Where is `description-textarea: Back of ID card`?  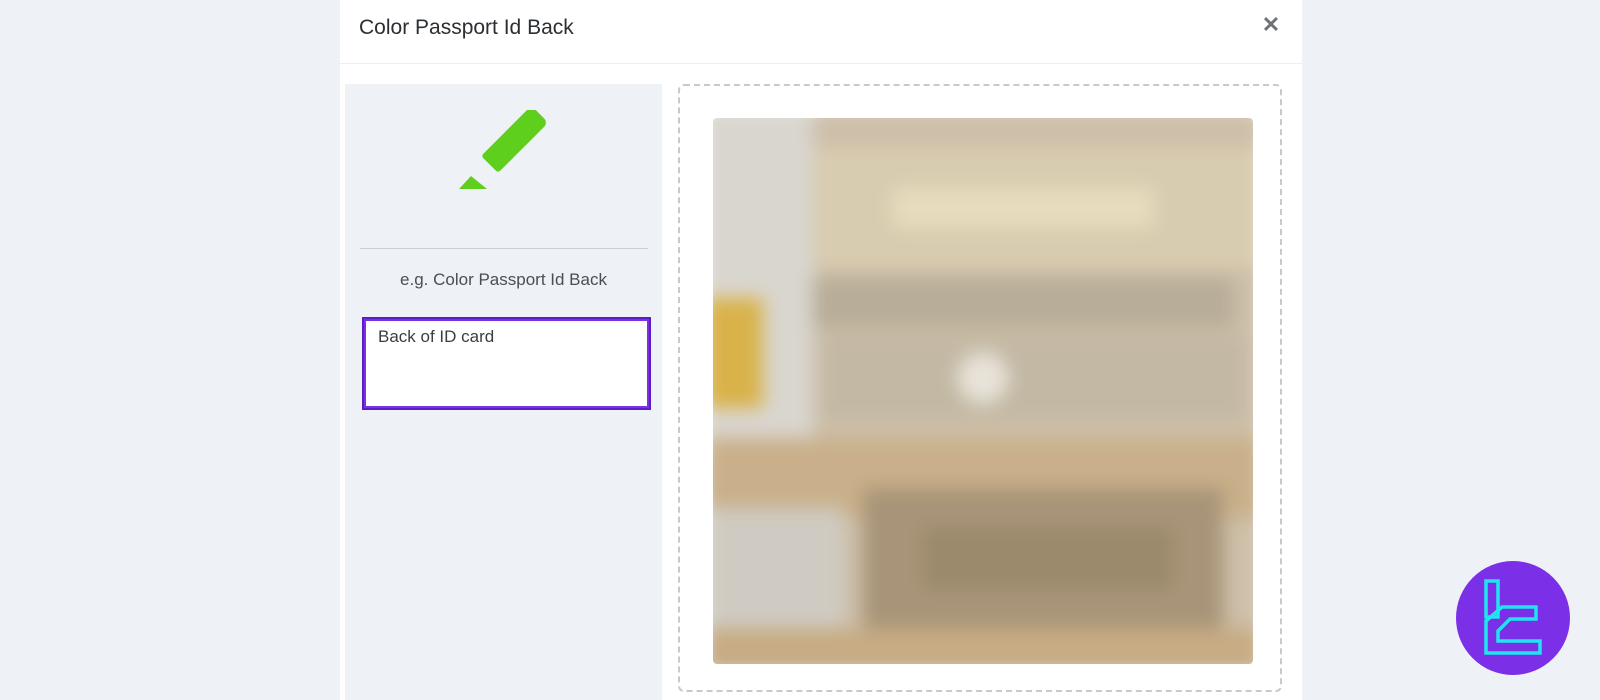
description-textarea: Back of ID card is located at coordinates (506, 363).